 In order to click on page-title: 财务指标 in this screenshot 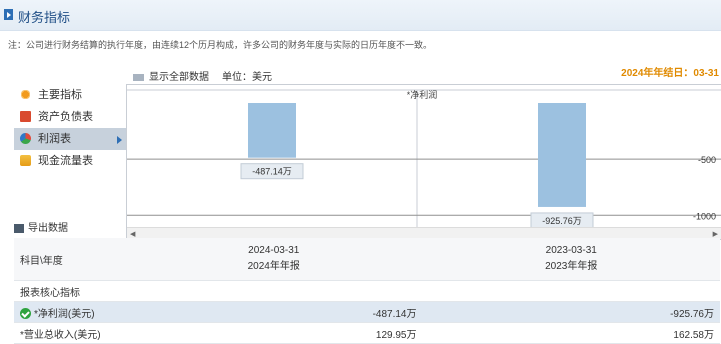, I will do `click(44, 17)`.